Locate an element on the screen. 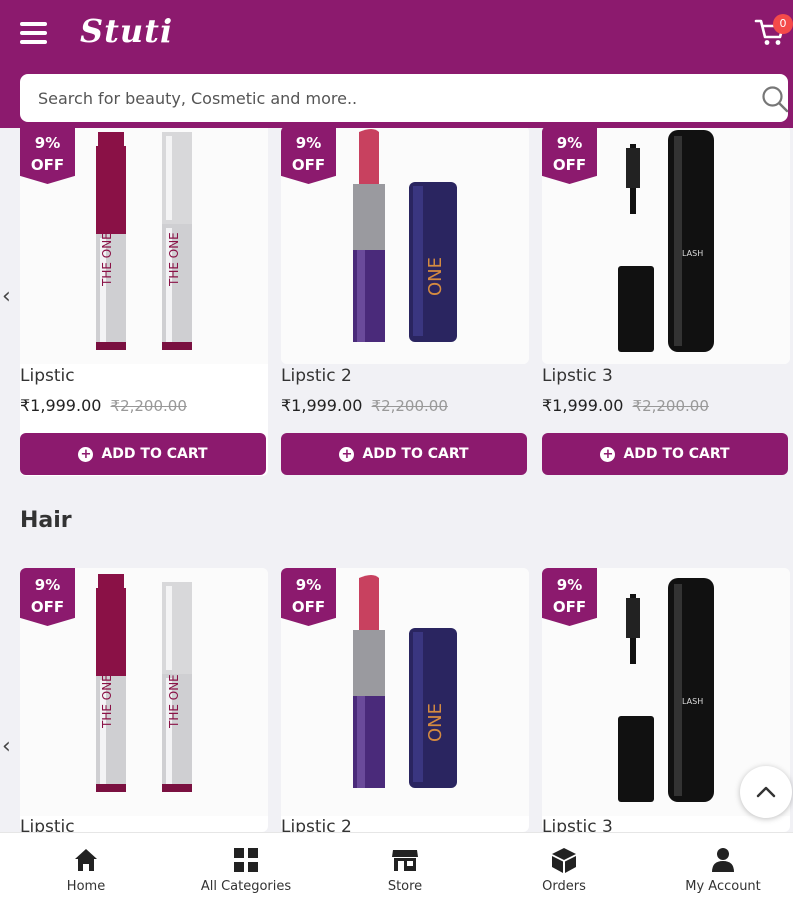  nav-label: Home is located at coordinates (86, 886).